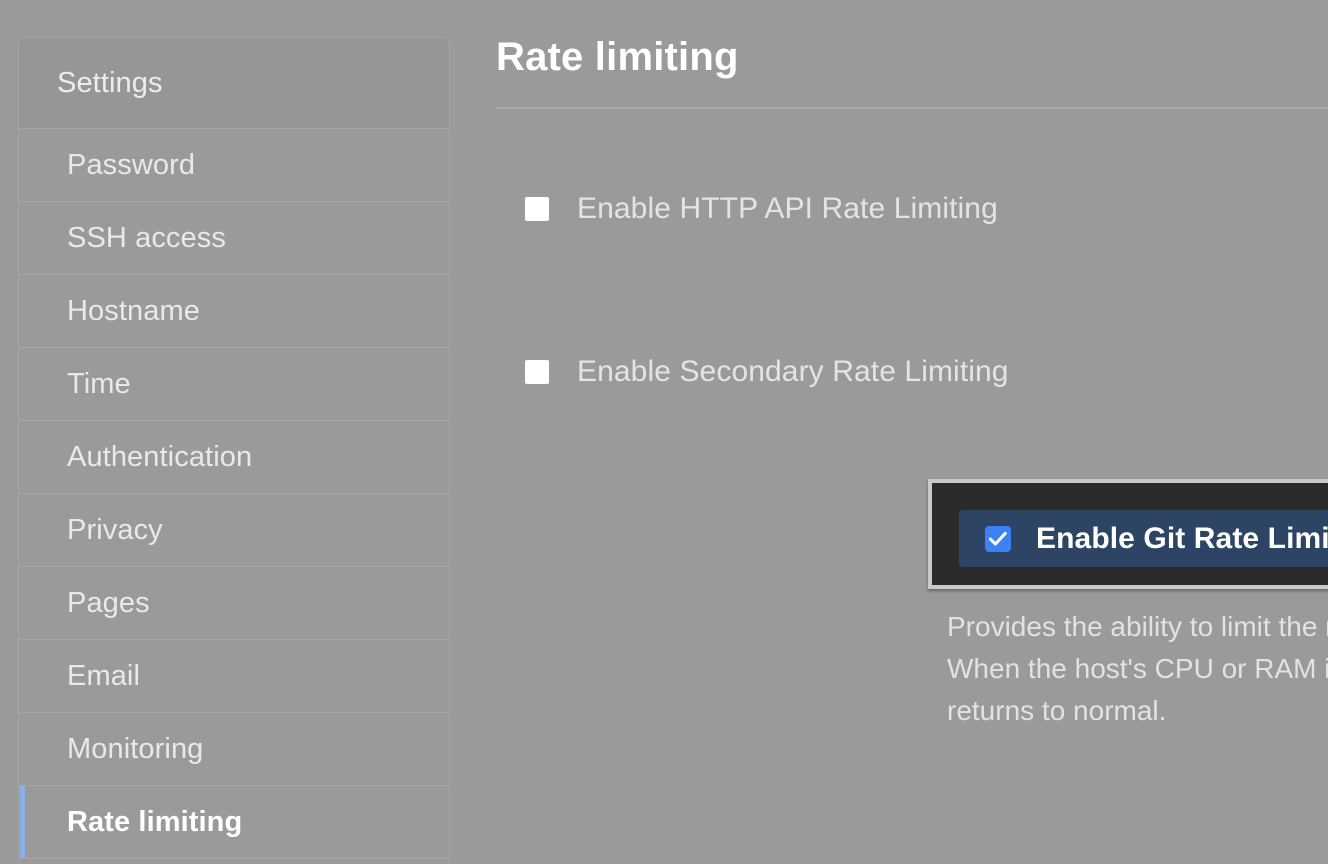  I want to click on sidebar-header: Settings, so click(234, 83).